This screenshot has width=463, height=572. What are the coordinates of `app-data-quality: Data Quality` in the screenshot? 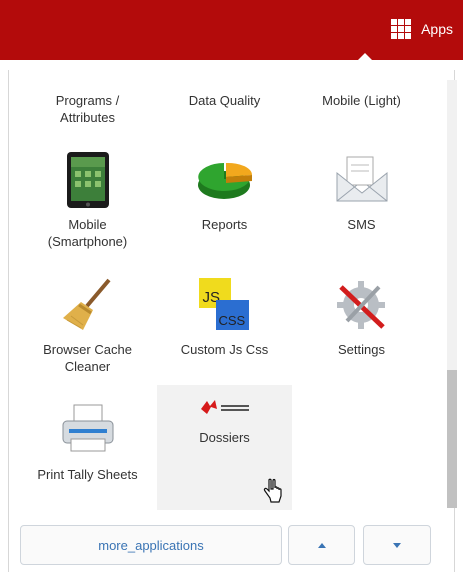 It's located at (224, 100).